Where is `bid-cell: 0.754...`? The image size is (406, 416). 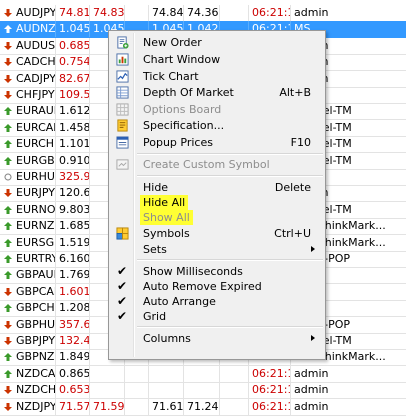 bid-cell: 0.754... is located at coordinates (73, 62).